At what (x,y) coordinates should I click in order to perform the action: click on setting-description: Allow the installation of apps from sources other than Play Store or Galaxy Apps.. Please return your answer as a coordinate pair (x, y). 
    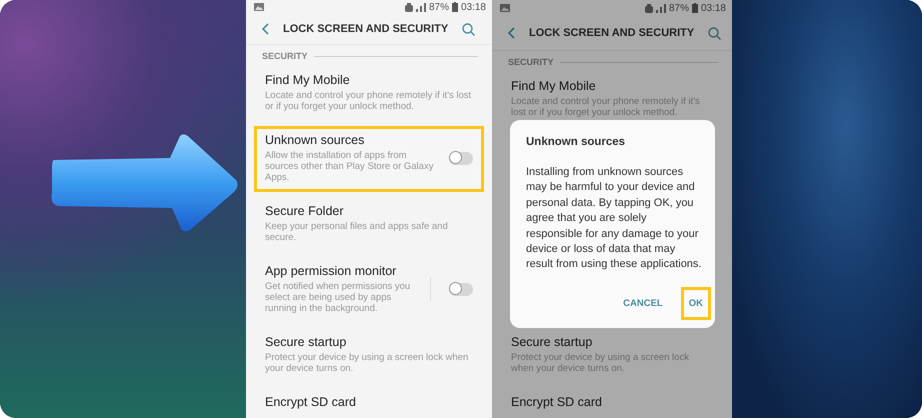
    Looking at the image, I should click on (349, 166).